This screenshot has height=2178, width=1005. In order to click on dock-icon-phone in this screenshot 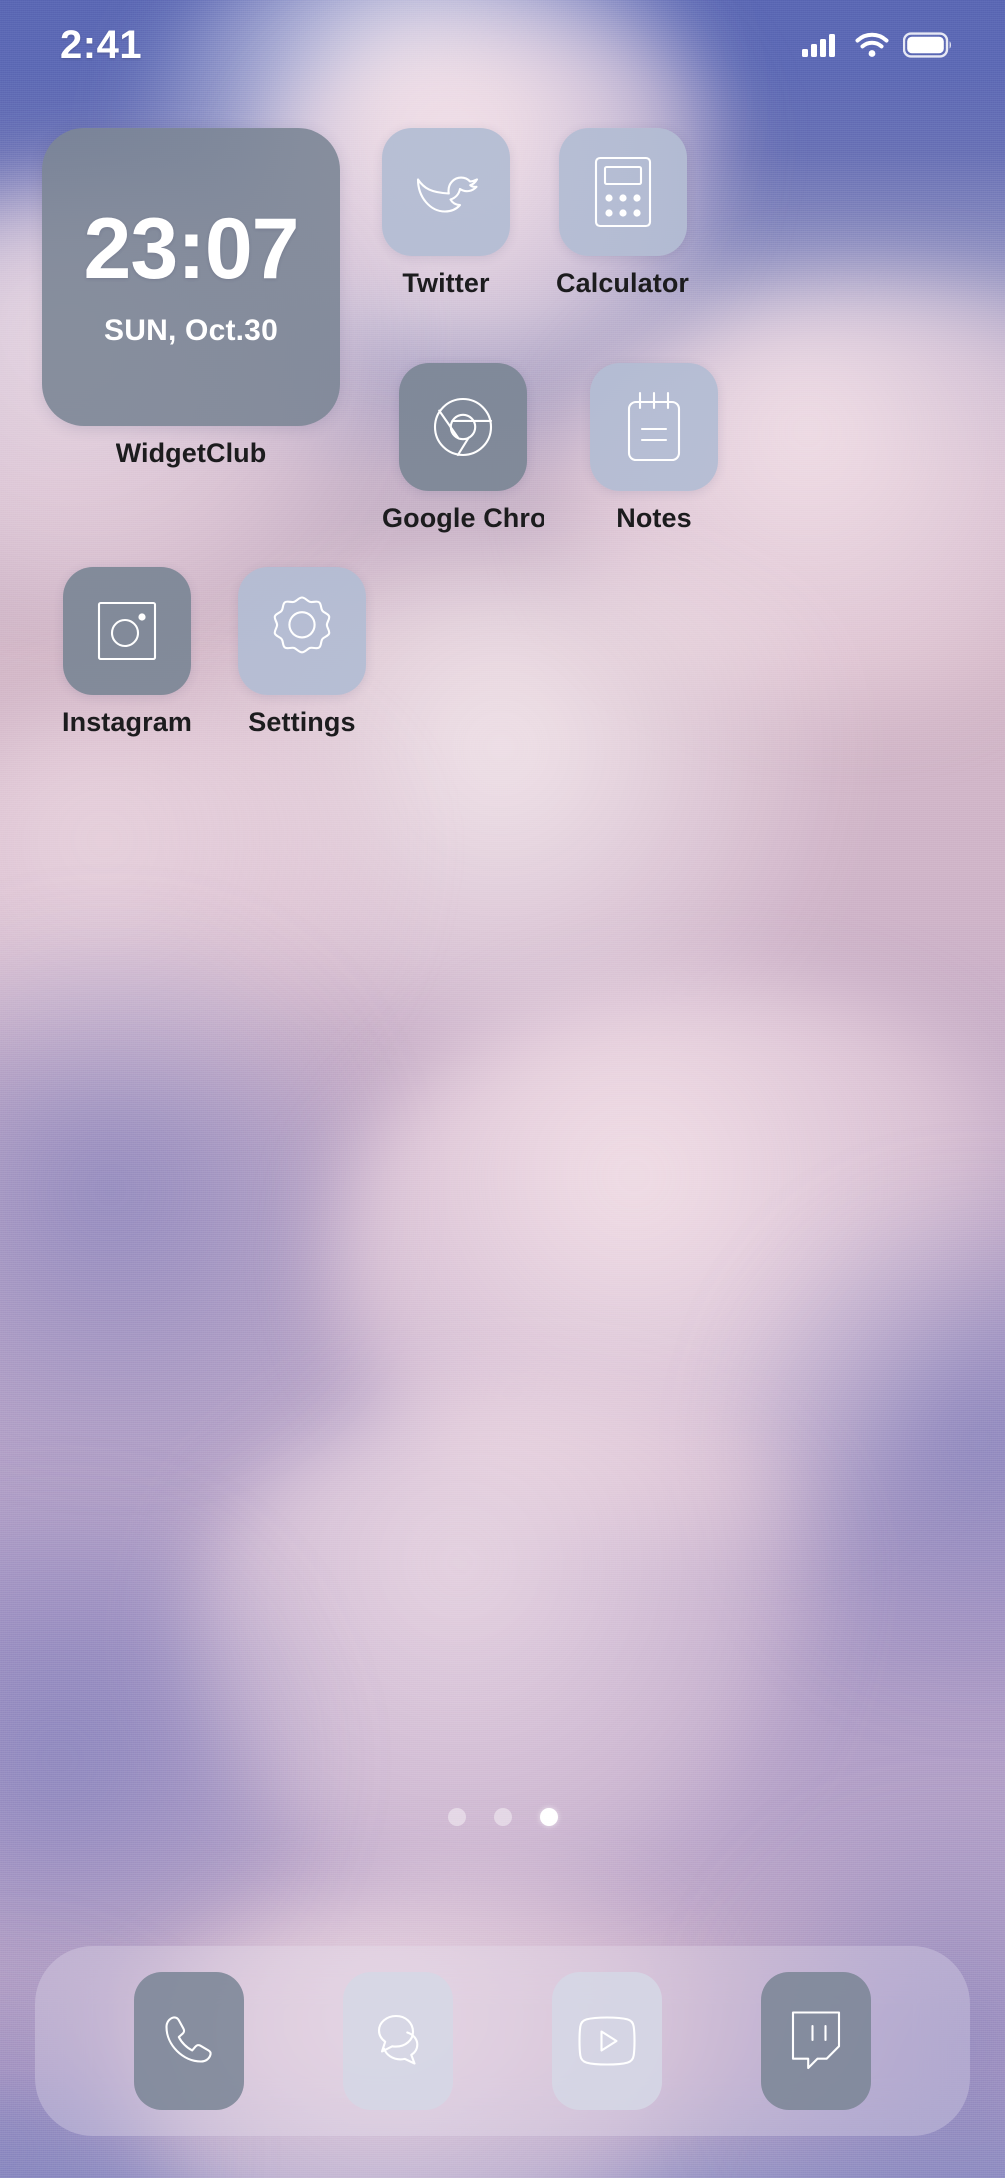, I will do `click(189, 2041)`.